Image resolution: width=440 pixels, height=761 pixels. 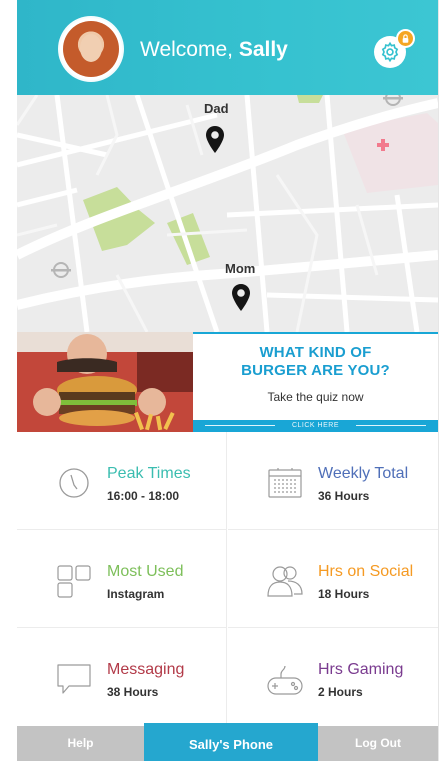 I want to click on logout-button: Log Out, so click(x=378, y=743).